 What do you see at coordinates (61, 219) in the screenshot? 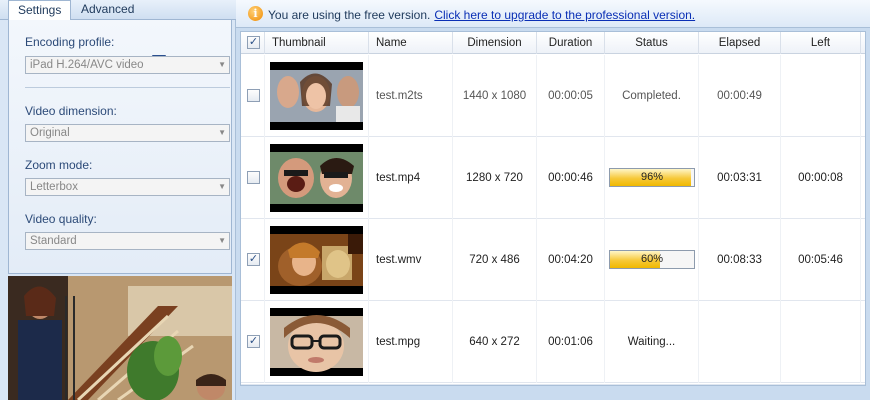
I see `video-quality-label: Video quality:` at bounding box center [61, 219].